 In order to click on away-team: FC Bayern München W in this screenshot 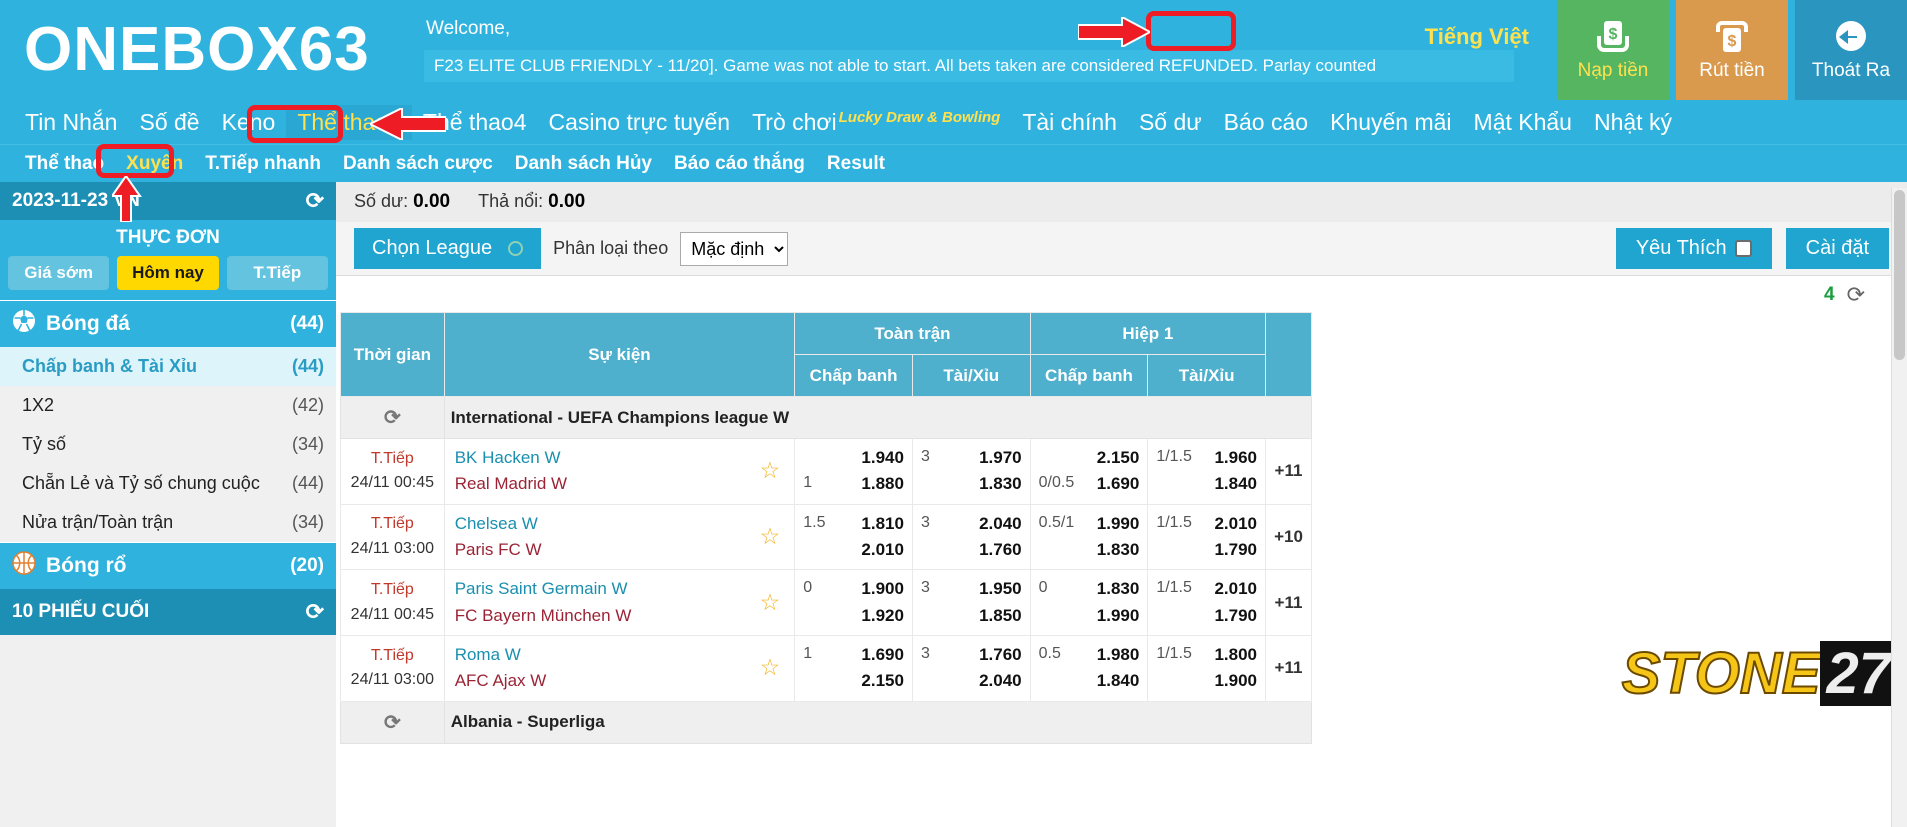, I will do `click(620, 616)`.